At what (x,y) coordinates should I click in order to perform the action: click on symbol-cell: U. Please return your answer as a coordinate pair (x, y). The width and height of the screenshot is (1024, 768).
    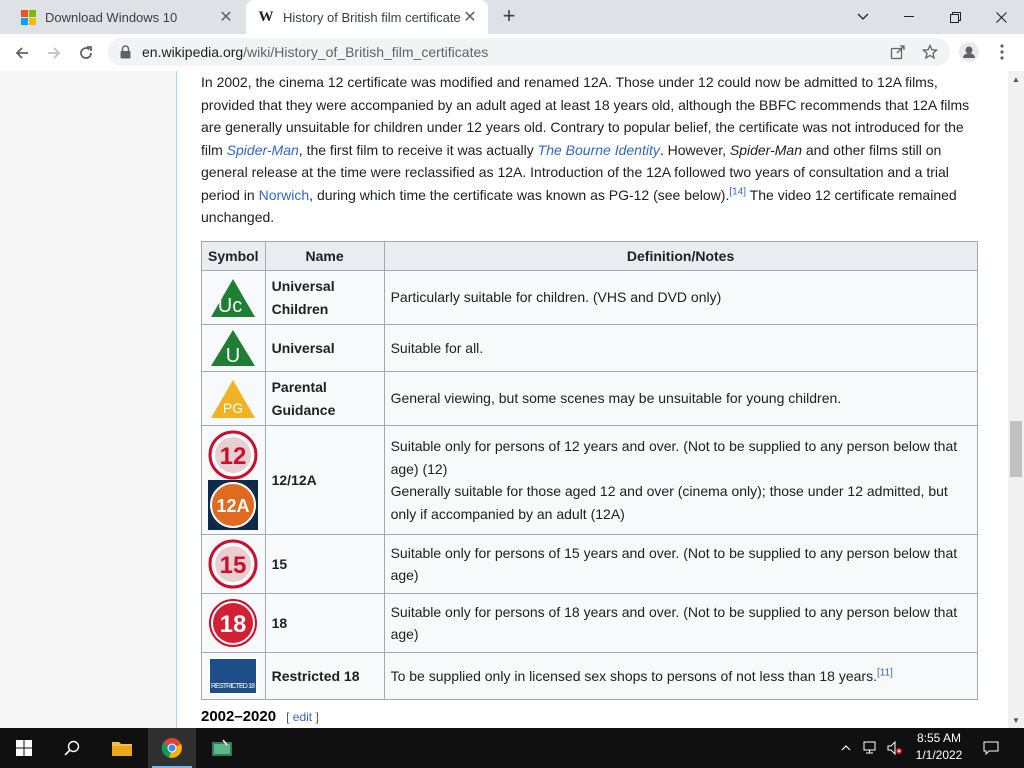
    Looking at the image, I should click on (233, 348).